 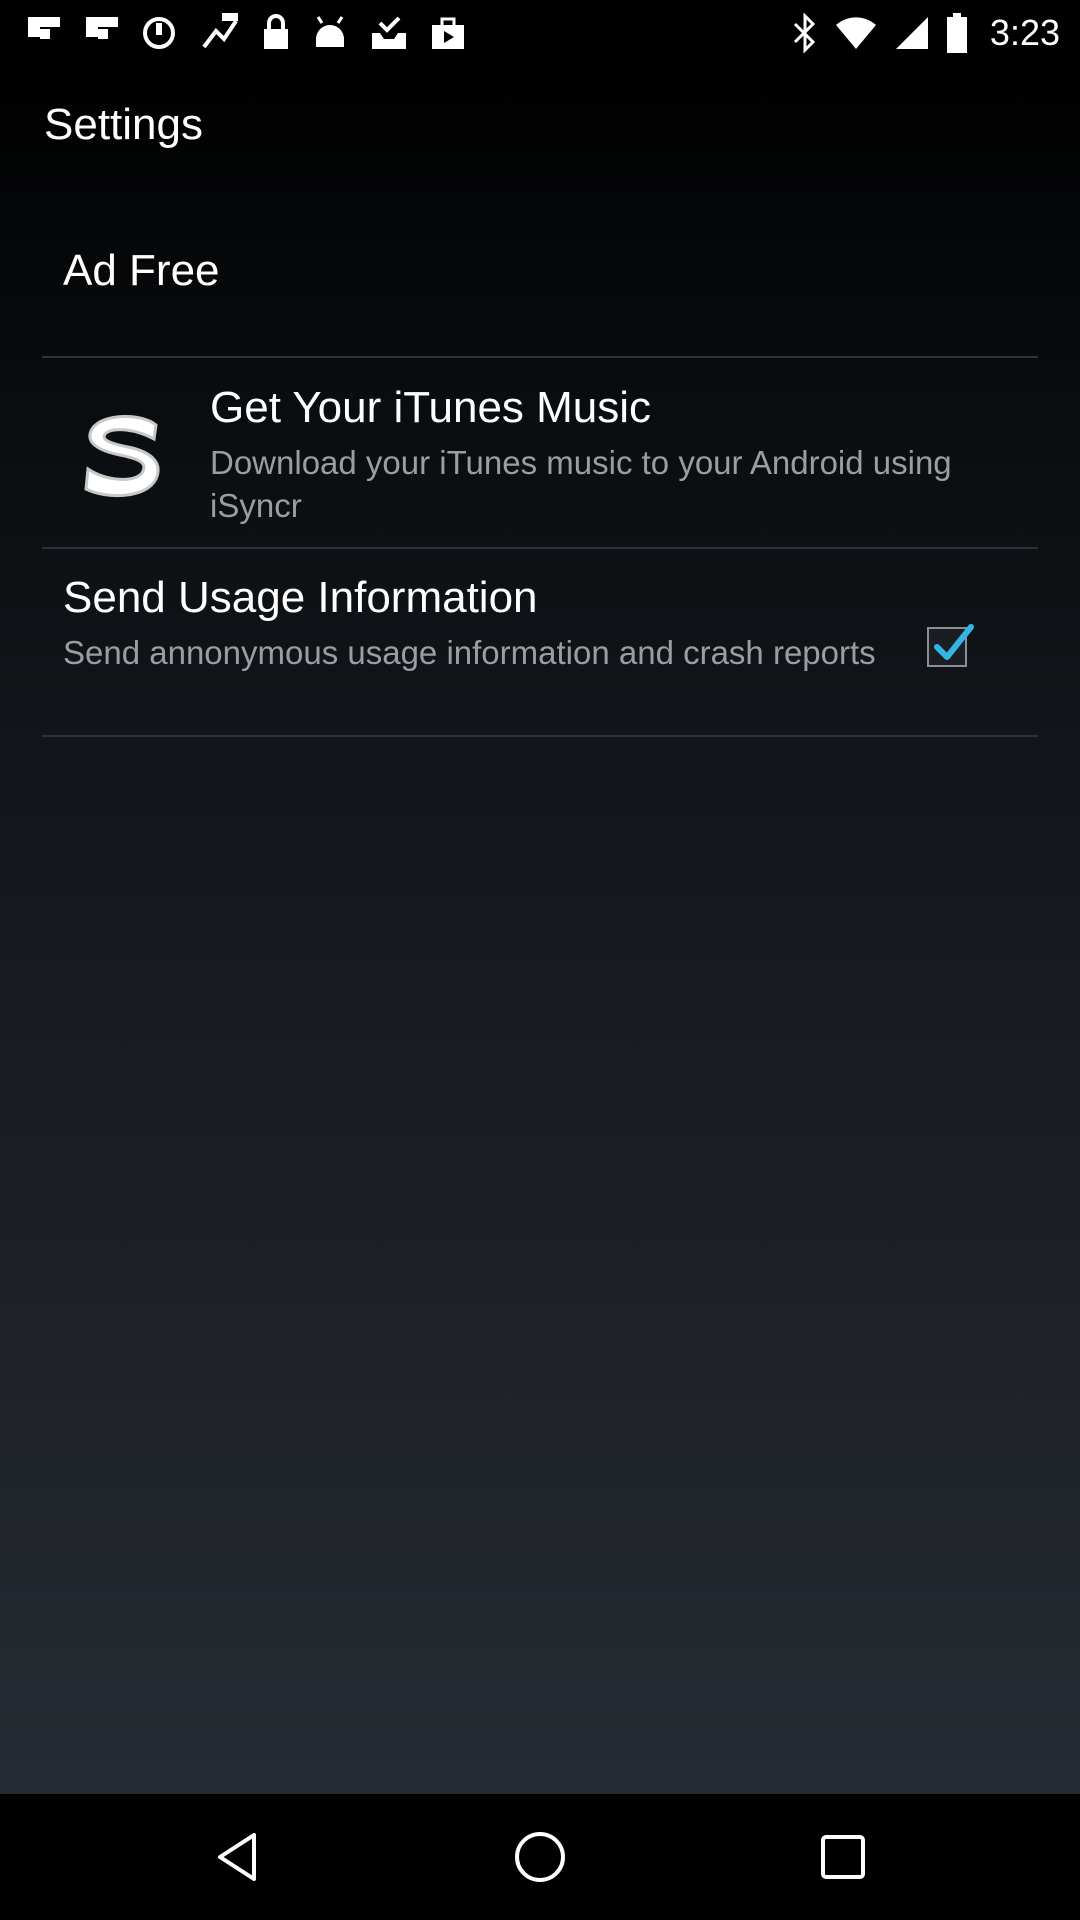 I want to click on ad-free-item: Ad Free, so click(x=141, y=271).